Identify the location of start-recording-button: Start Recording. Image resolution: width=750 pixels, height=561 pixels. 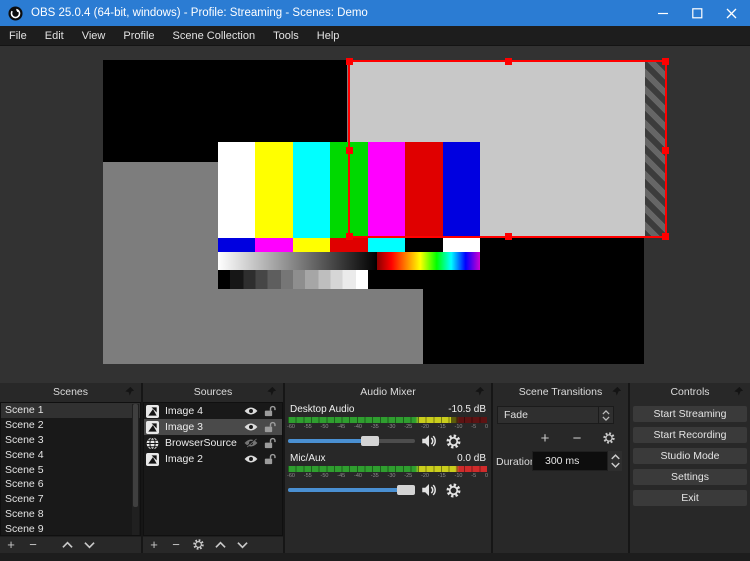
(690, 435).